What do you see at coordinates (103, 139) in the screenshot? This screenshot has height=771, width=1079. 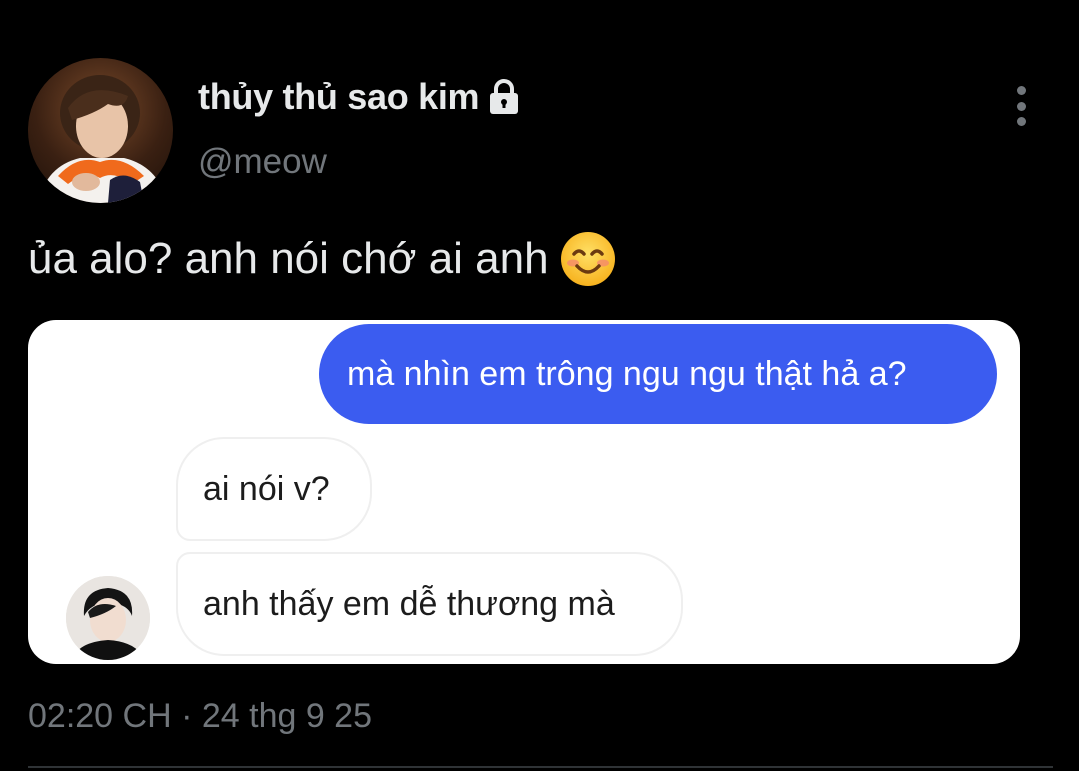 I see `profile-photo-icon` at bounding box center [103, 139].